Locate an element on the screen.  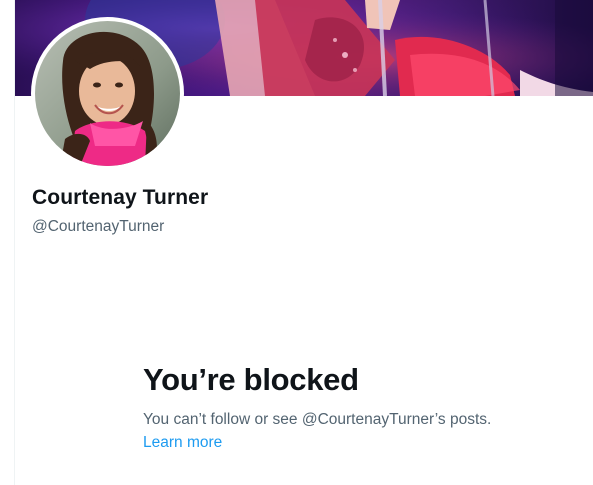
avatar-photo is located at coordinates (107, 93).